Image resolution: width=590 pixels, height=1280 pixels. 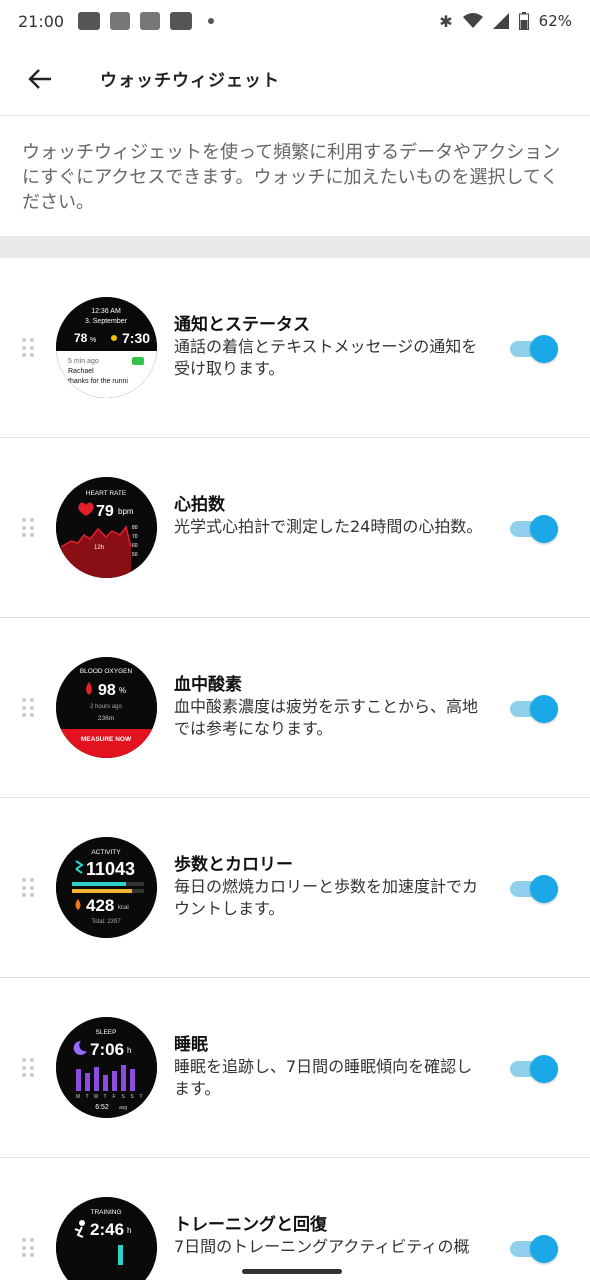 I want to click on preview-value: 7:06, so click(x=107, y=1049).